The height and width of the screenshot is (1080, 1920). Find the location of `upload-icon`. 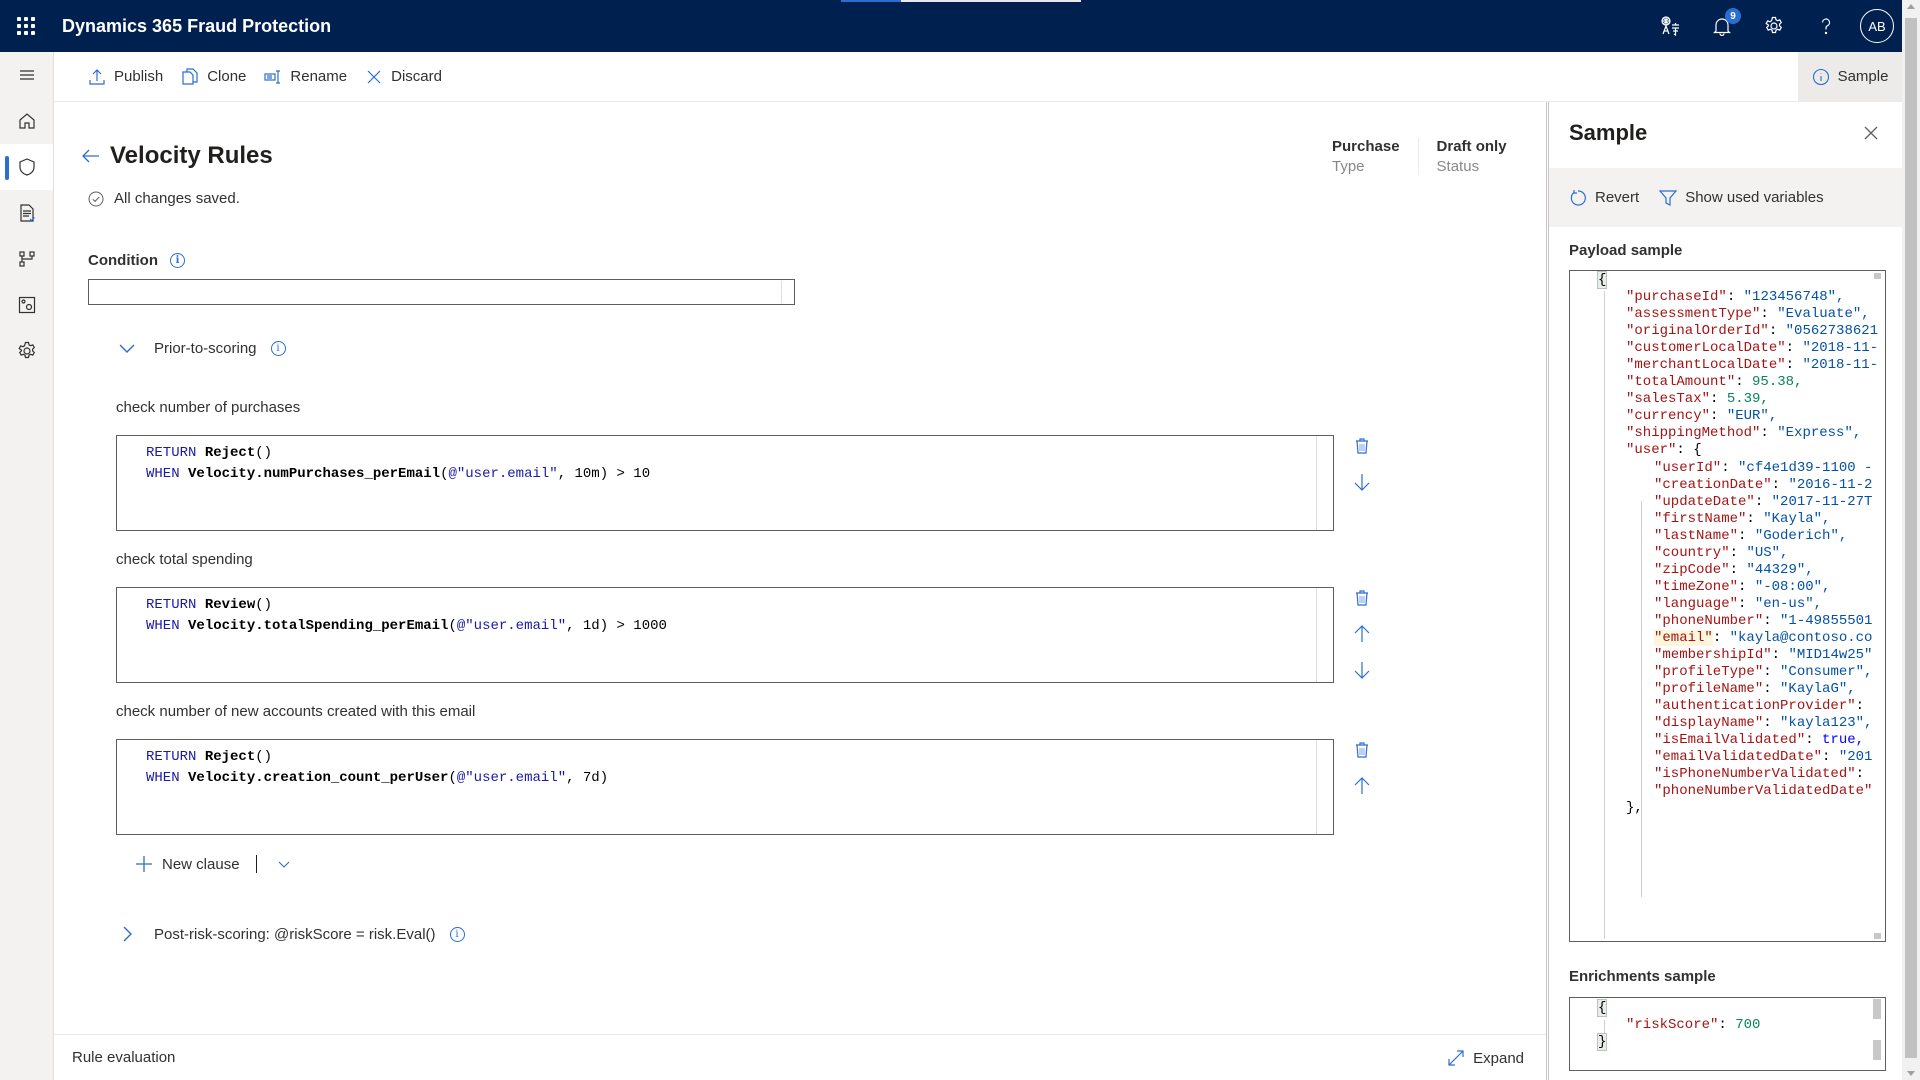

upload-icon is located at coordinates (97, 76).